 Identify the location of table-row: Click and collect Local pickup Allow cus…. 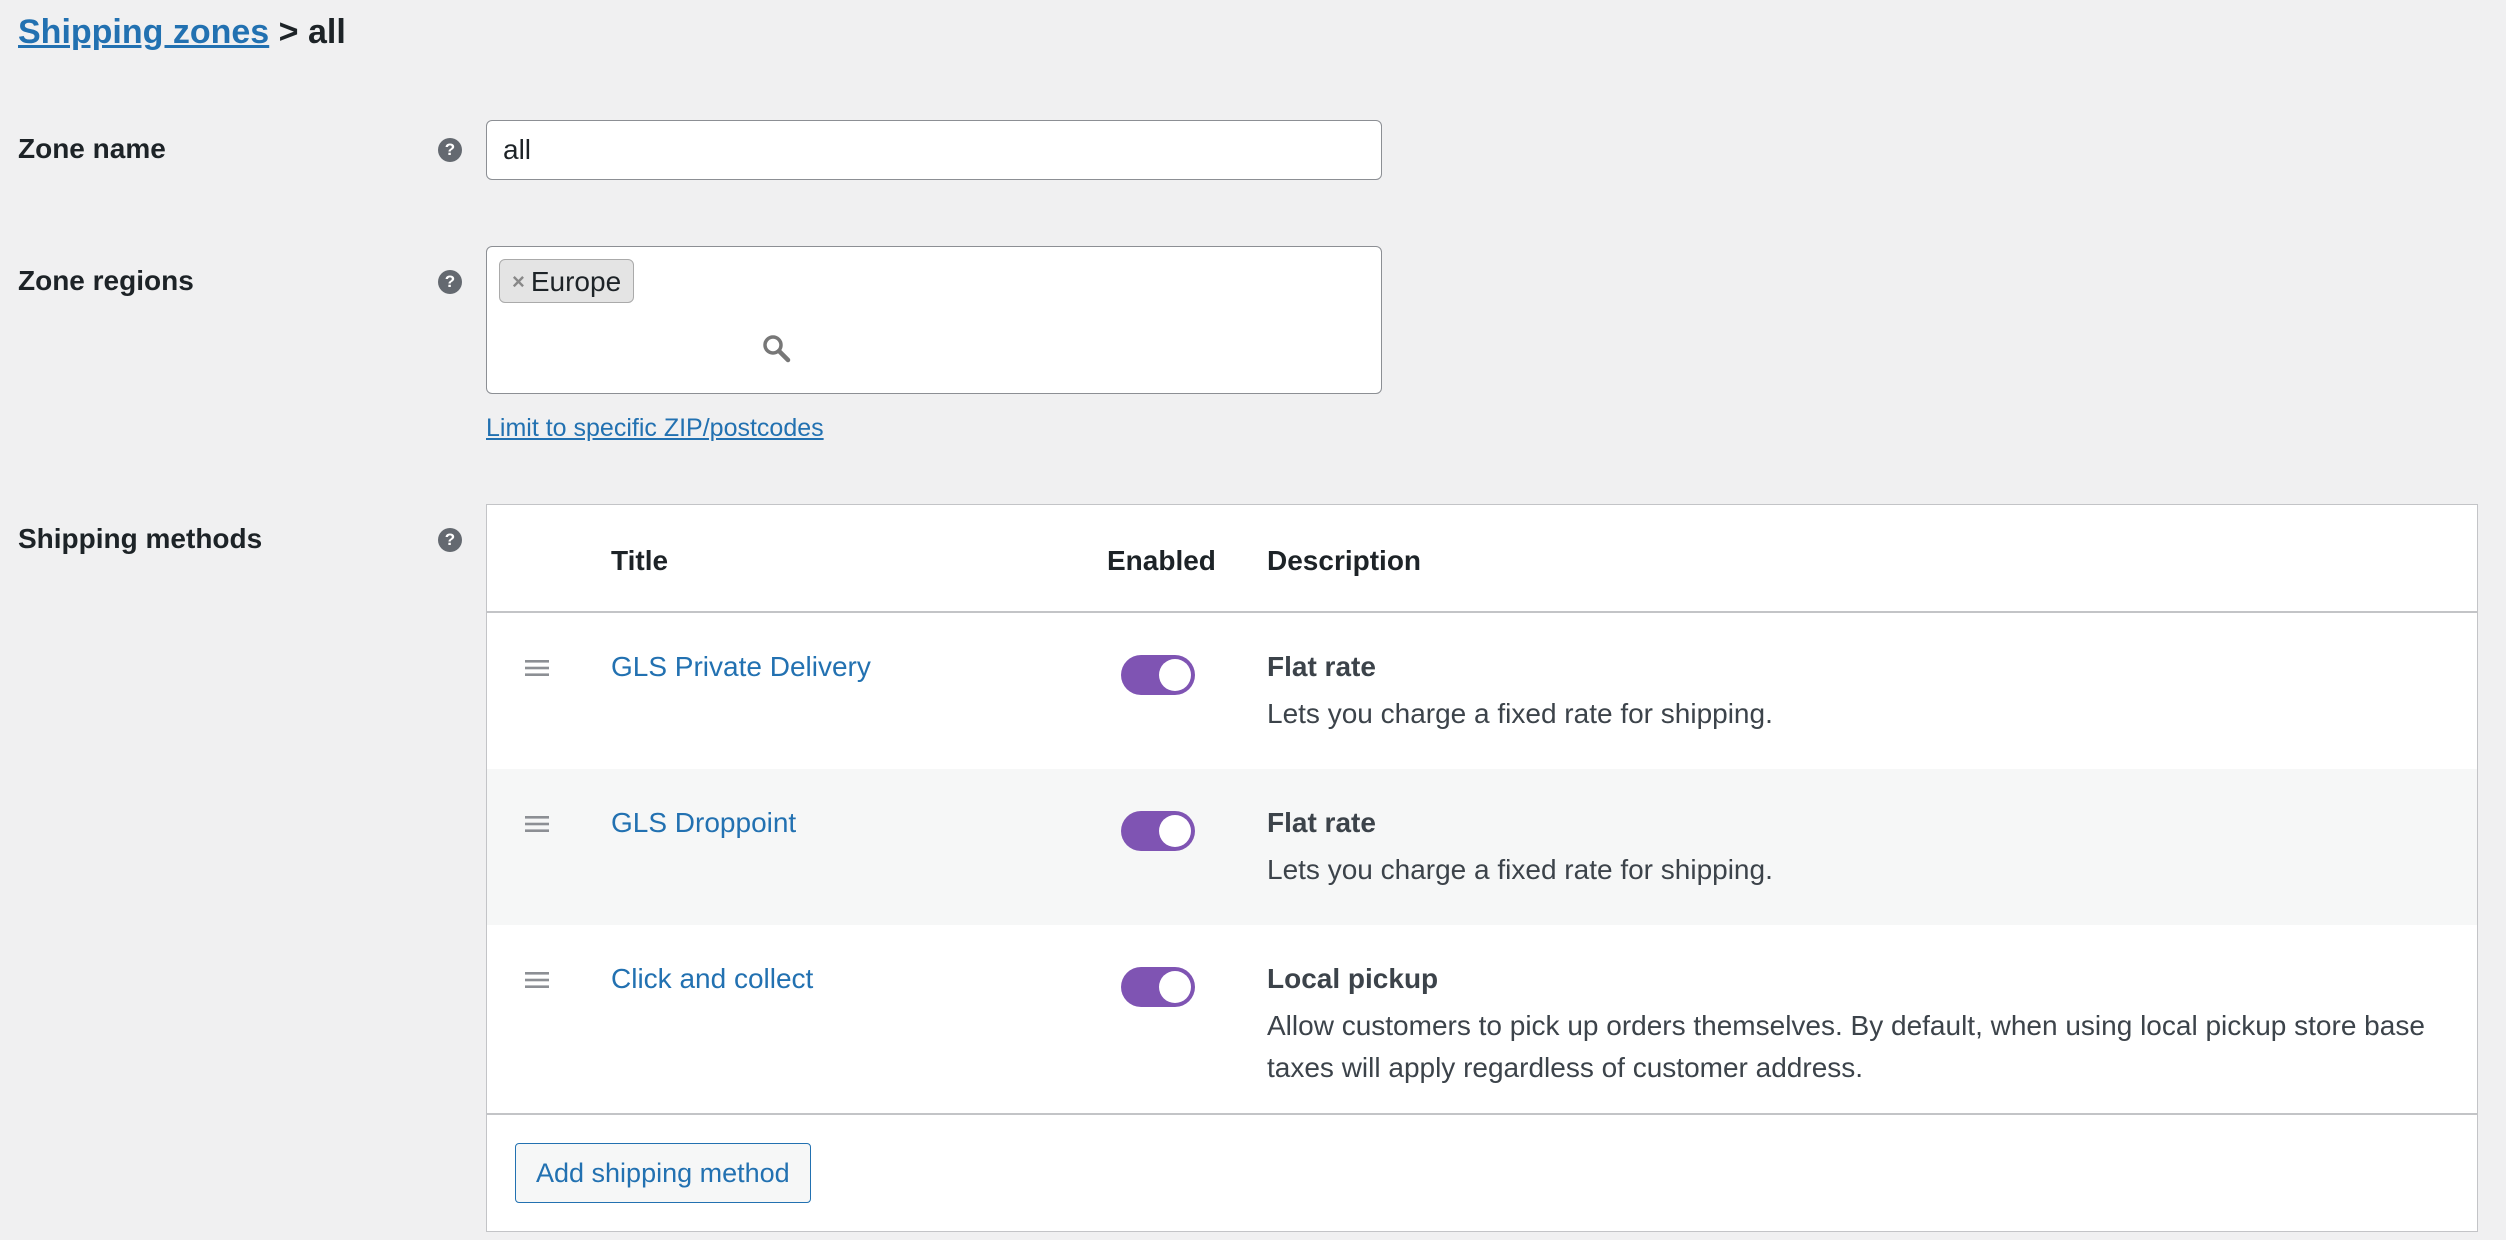
(1482, 1019).